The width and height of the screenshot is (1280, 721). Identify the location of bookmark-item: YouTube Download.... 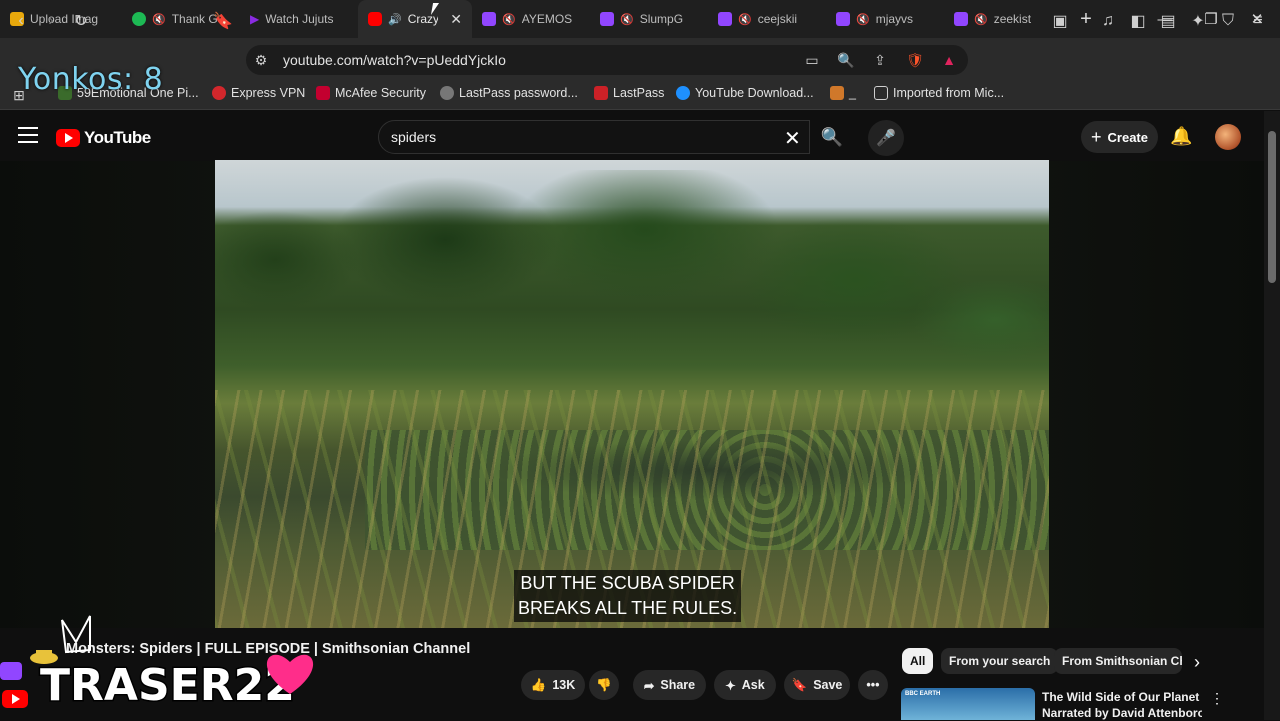
(745, 93).